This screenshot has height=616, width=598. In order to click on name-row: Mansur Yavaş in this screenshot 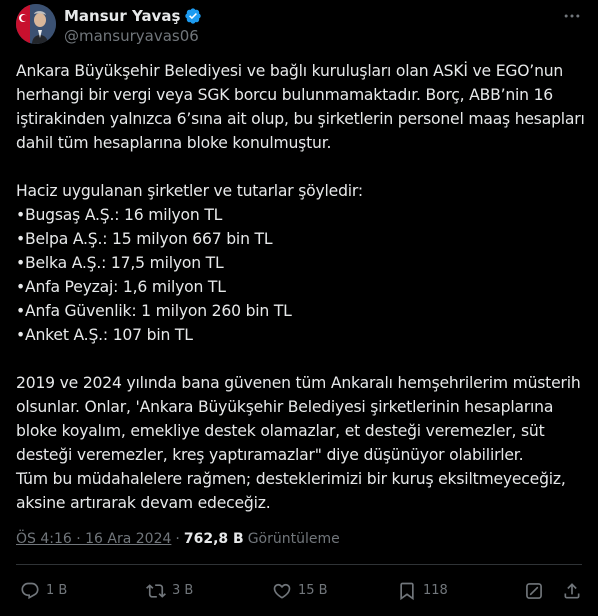, I will do `click(133, 16)`.